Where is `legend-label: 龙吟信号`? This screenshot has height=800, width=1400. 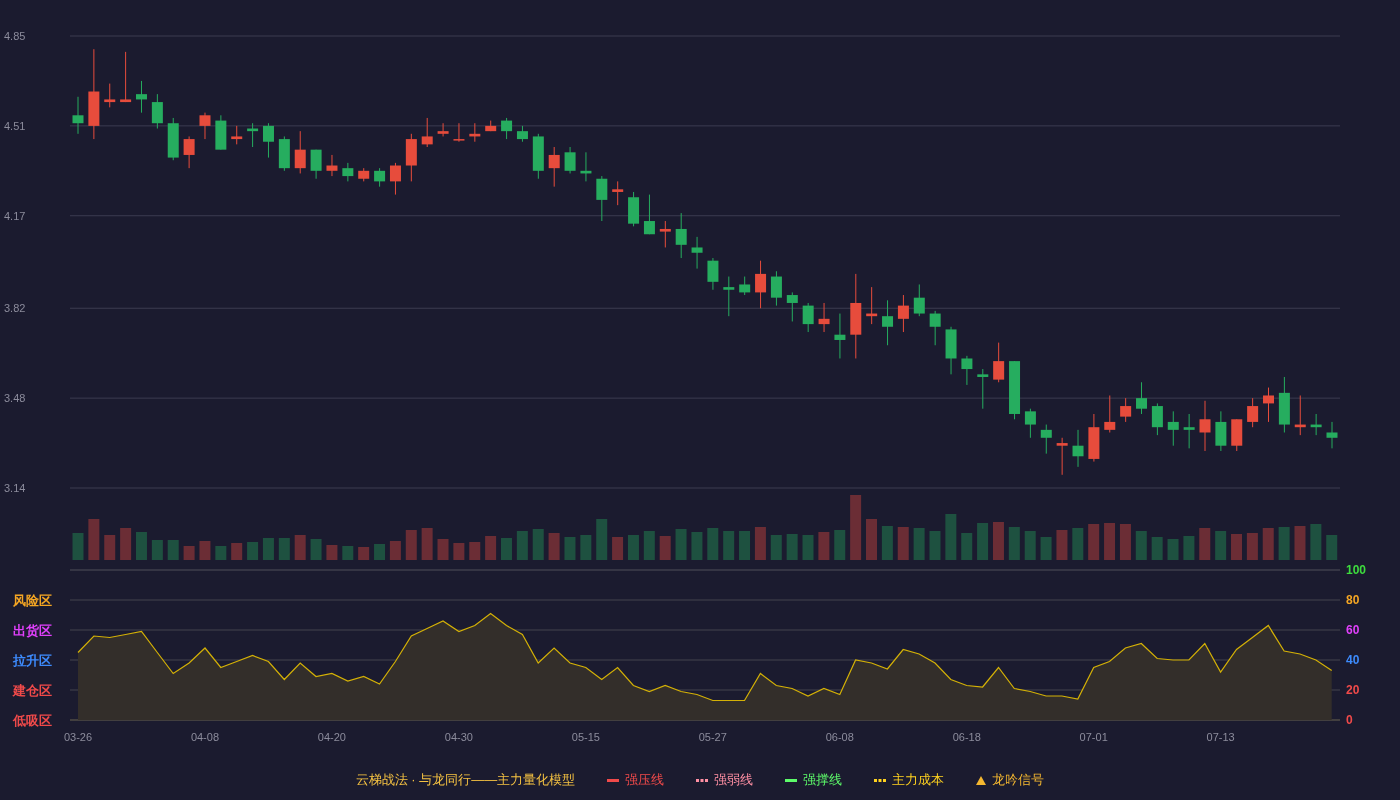
legend-label: 龙吟信号 is located at coordinates (1018, 780).